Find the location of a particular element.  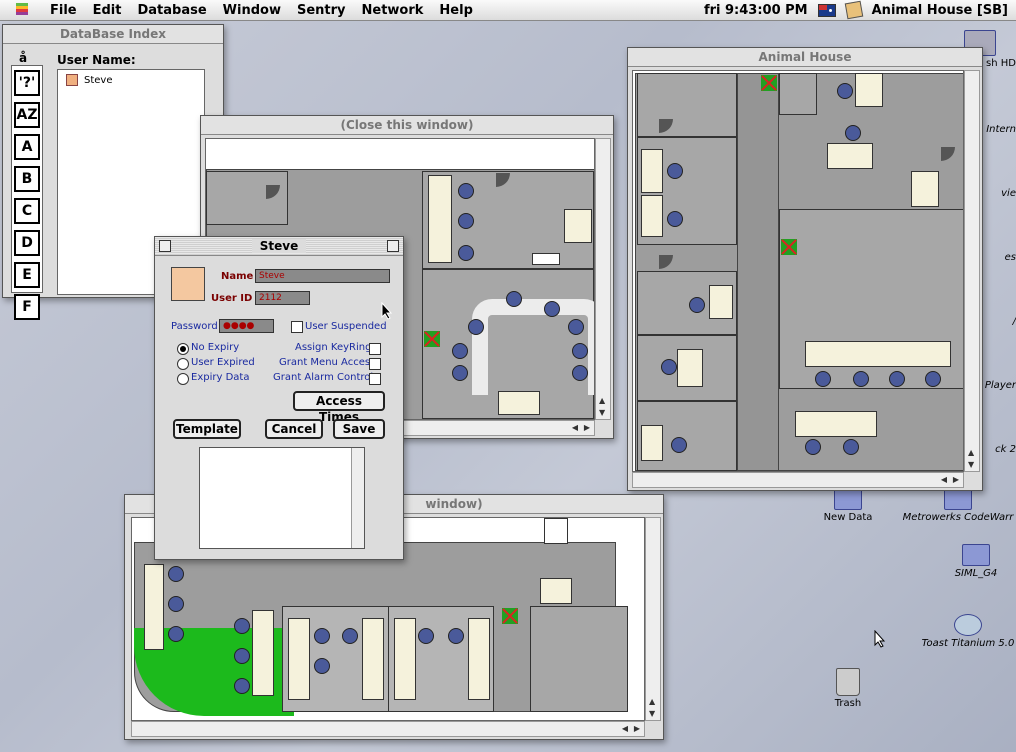

zoom-box-icon is located at coordinates (392, 246).